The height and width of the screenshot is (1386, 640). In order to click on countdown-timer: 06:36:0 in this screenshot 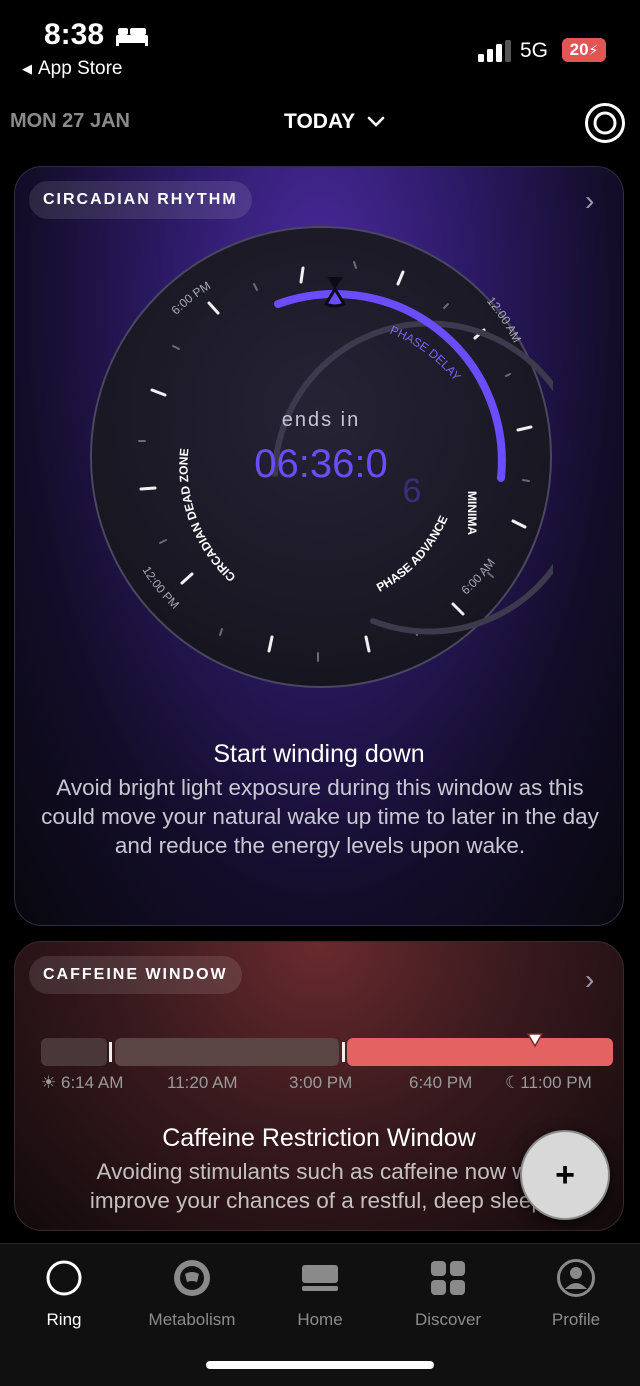, I will do `click(320, 464)`.